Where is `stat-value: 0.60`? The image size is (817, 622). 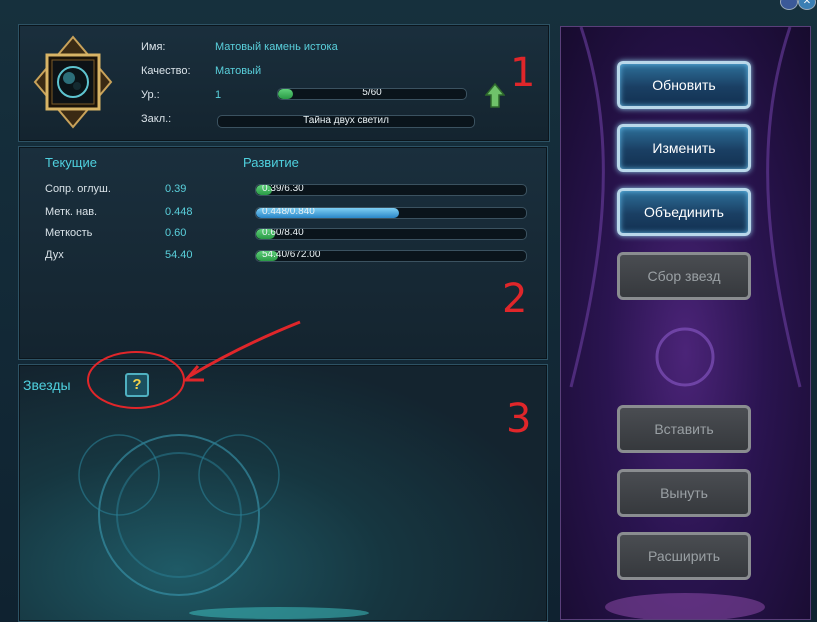 stat-value: 0.60 is located at coordinates (176, 233).